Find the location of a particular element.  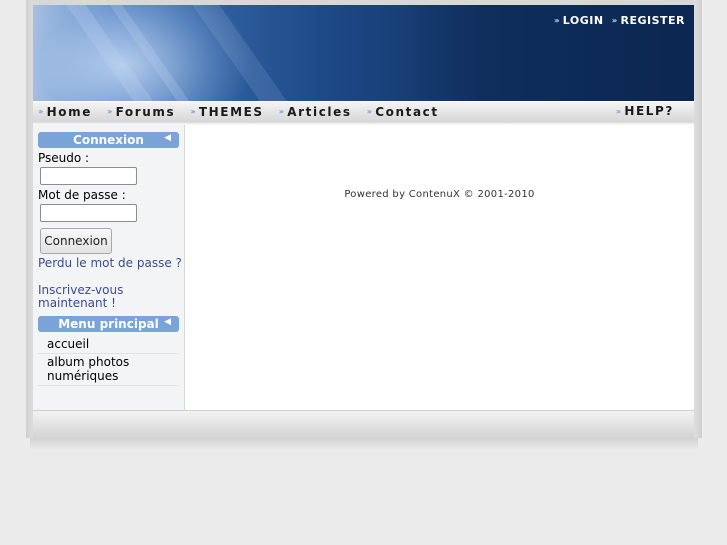

left-sidebar: Connexion ◀ Pseudo : Mot de passe is located at coordinates (109, 267).